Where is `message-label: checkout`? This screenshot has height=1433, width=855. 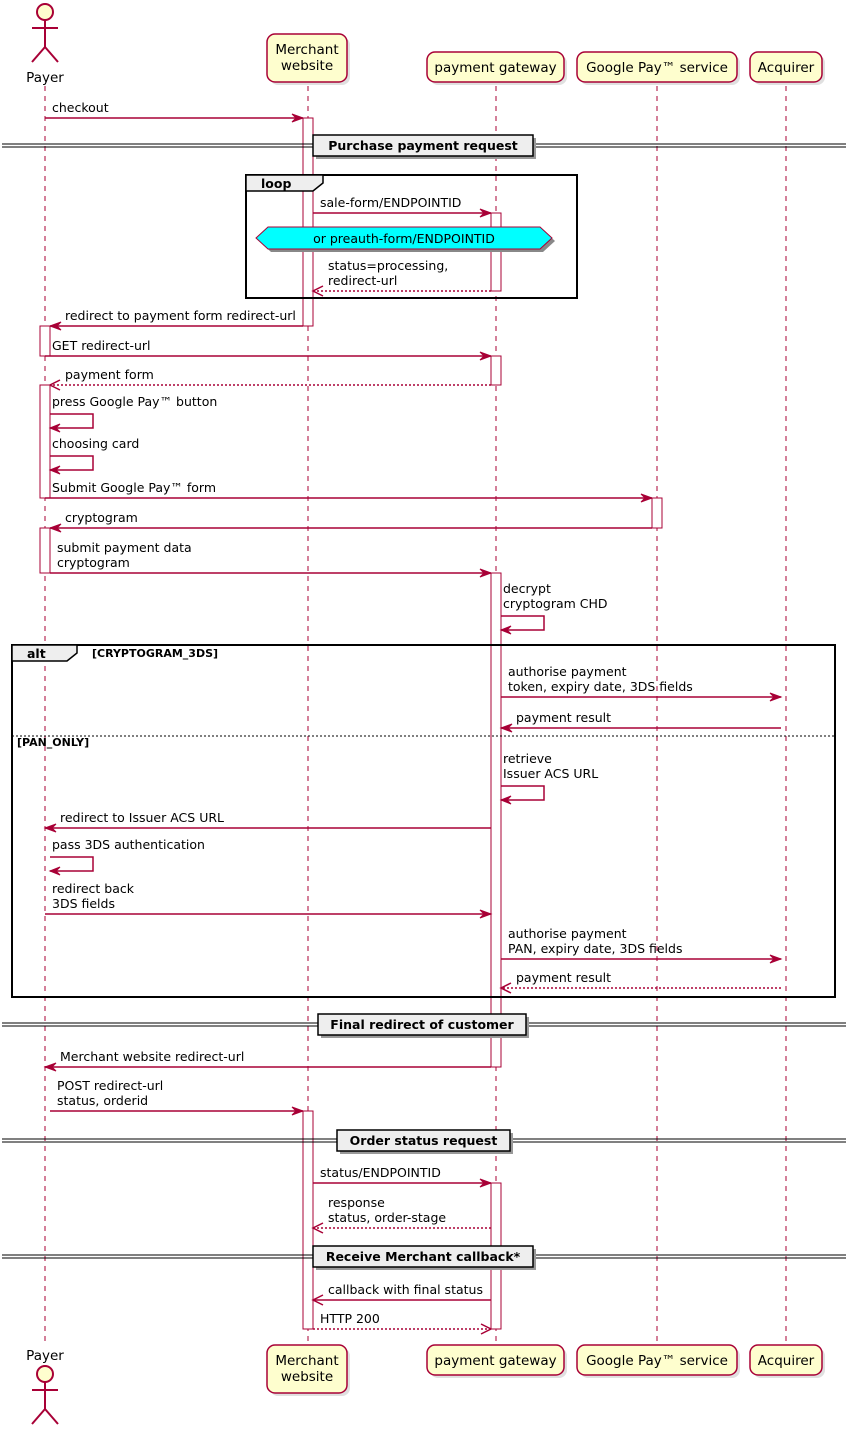
message-label: checkout is located at coordinates (80, 107).